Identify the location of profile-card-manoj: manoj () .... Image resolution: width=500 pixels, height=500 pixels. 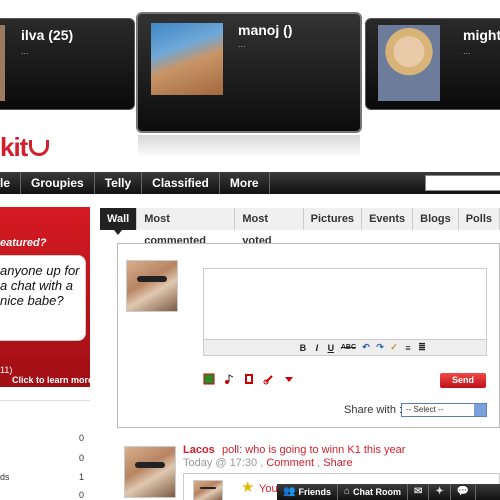
(249, 72).